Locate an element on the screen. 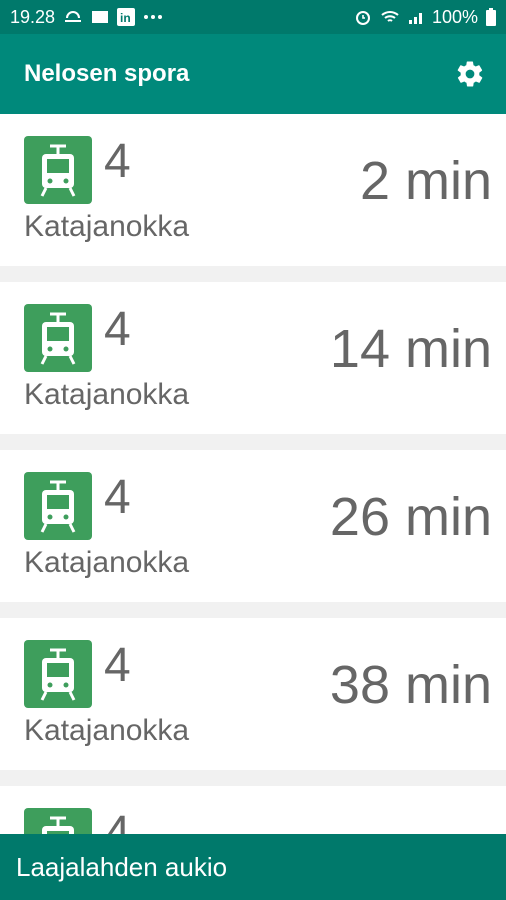 The image size is (506, 900). eta: 38 min is located at coordinates (410, 685).